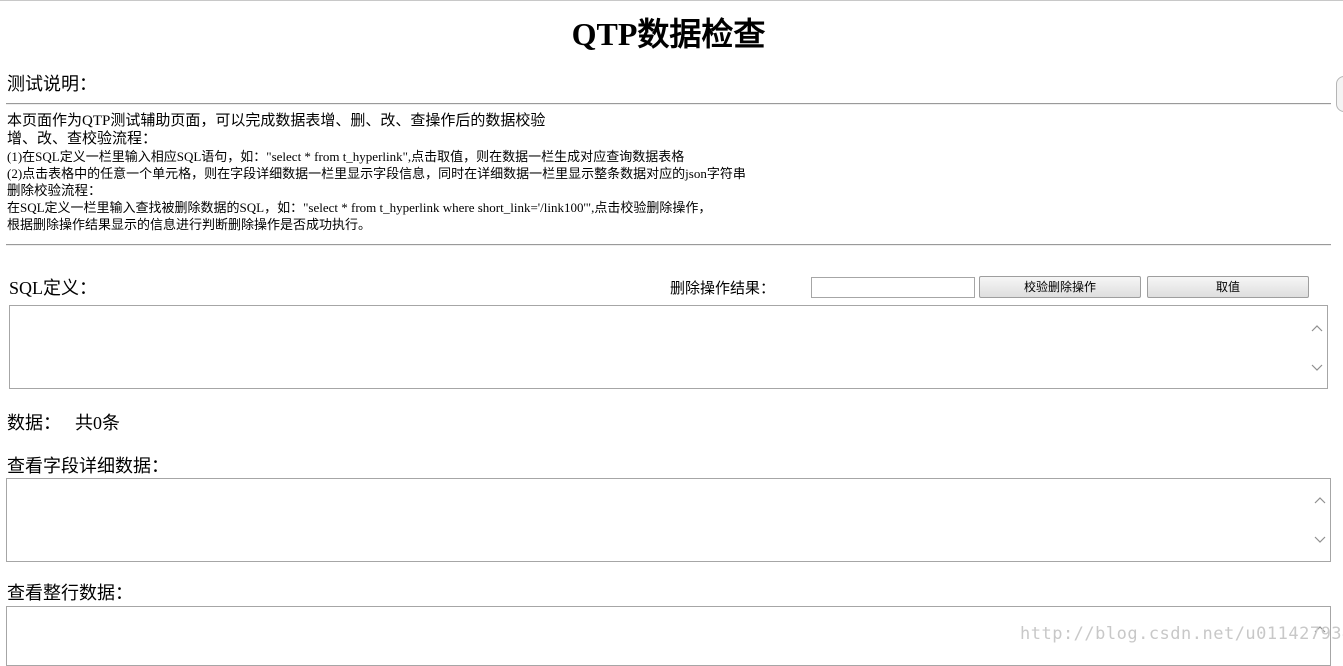 The width and height of the screenshot is (1343, 666). I want to click on page-title: QTP数据检查, so click(668, 34).